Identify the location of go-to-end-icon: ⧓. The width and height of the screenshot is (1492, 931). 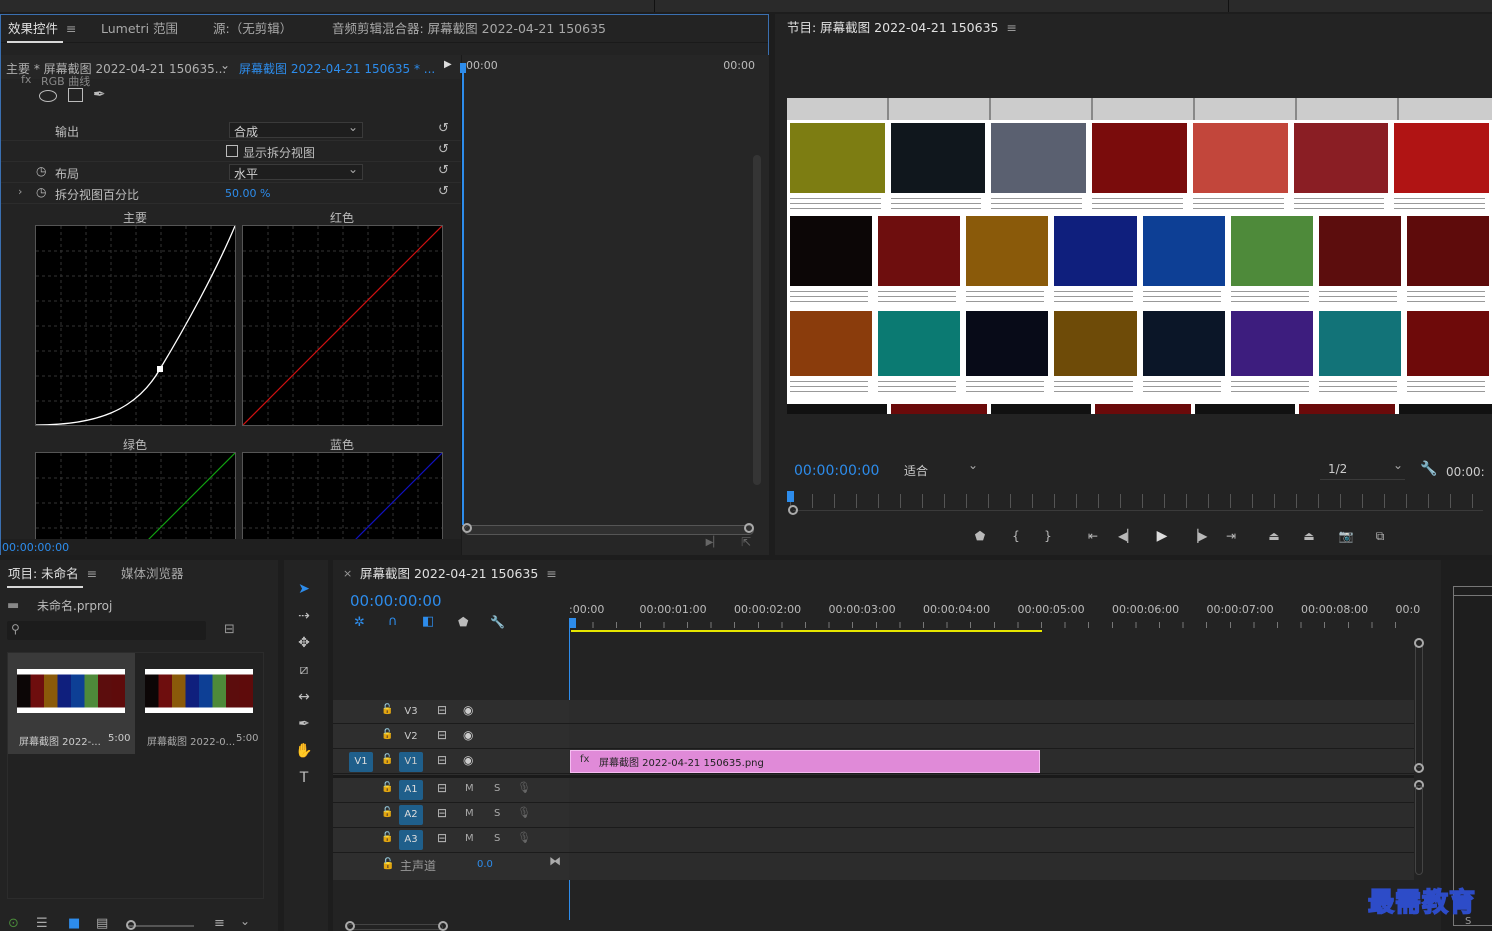
(555, 861).